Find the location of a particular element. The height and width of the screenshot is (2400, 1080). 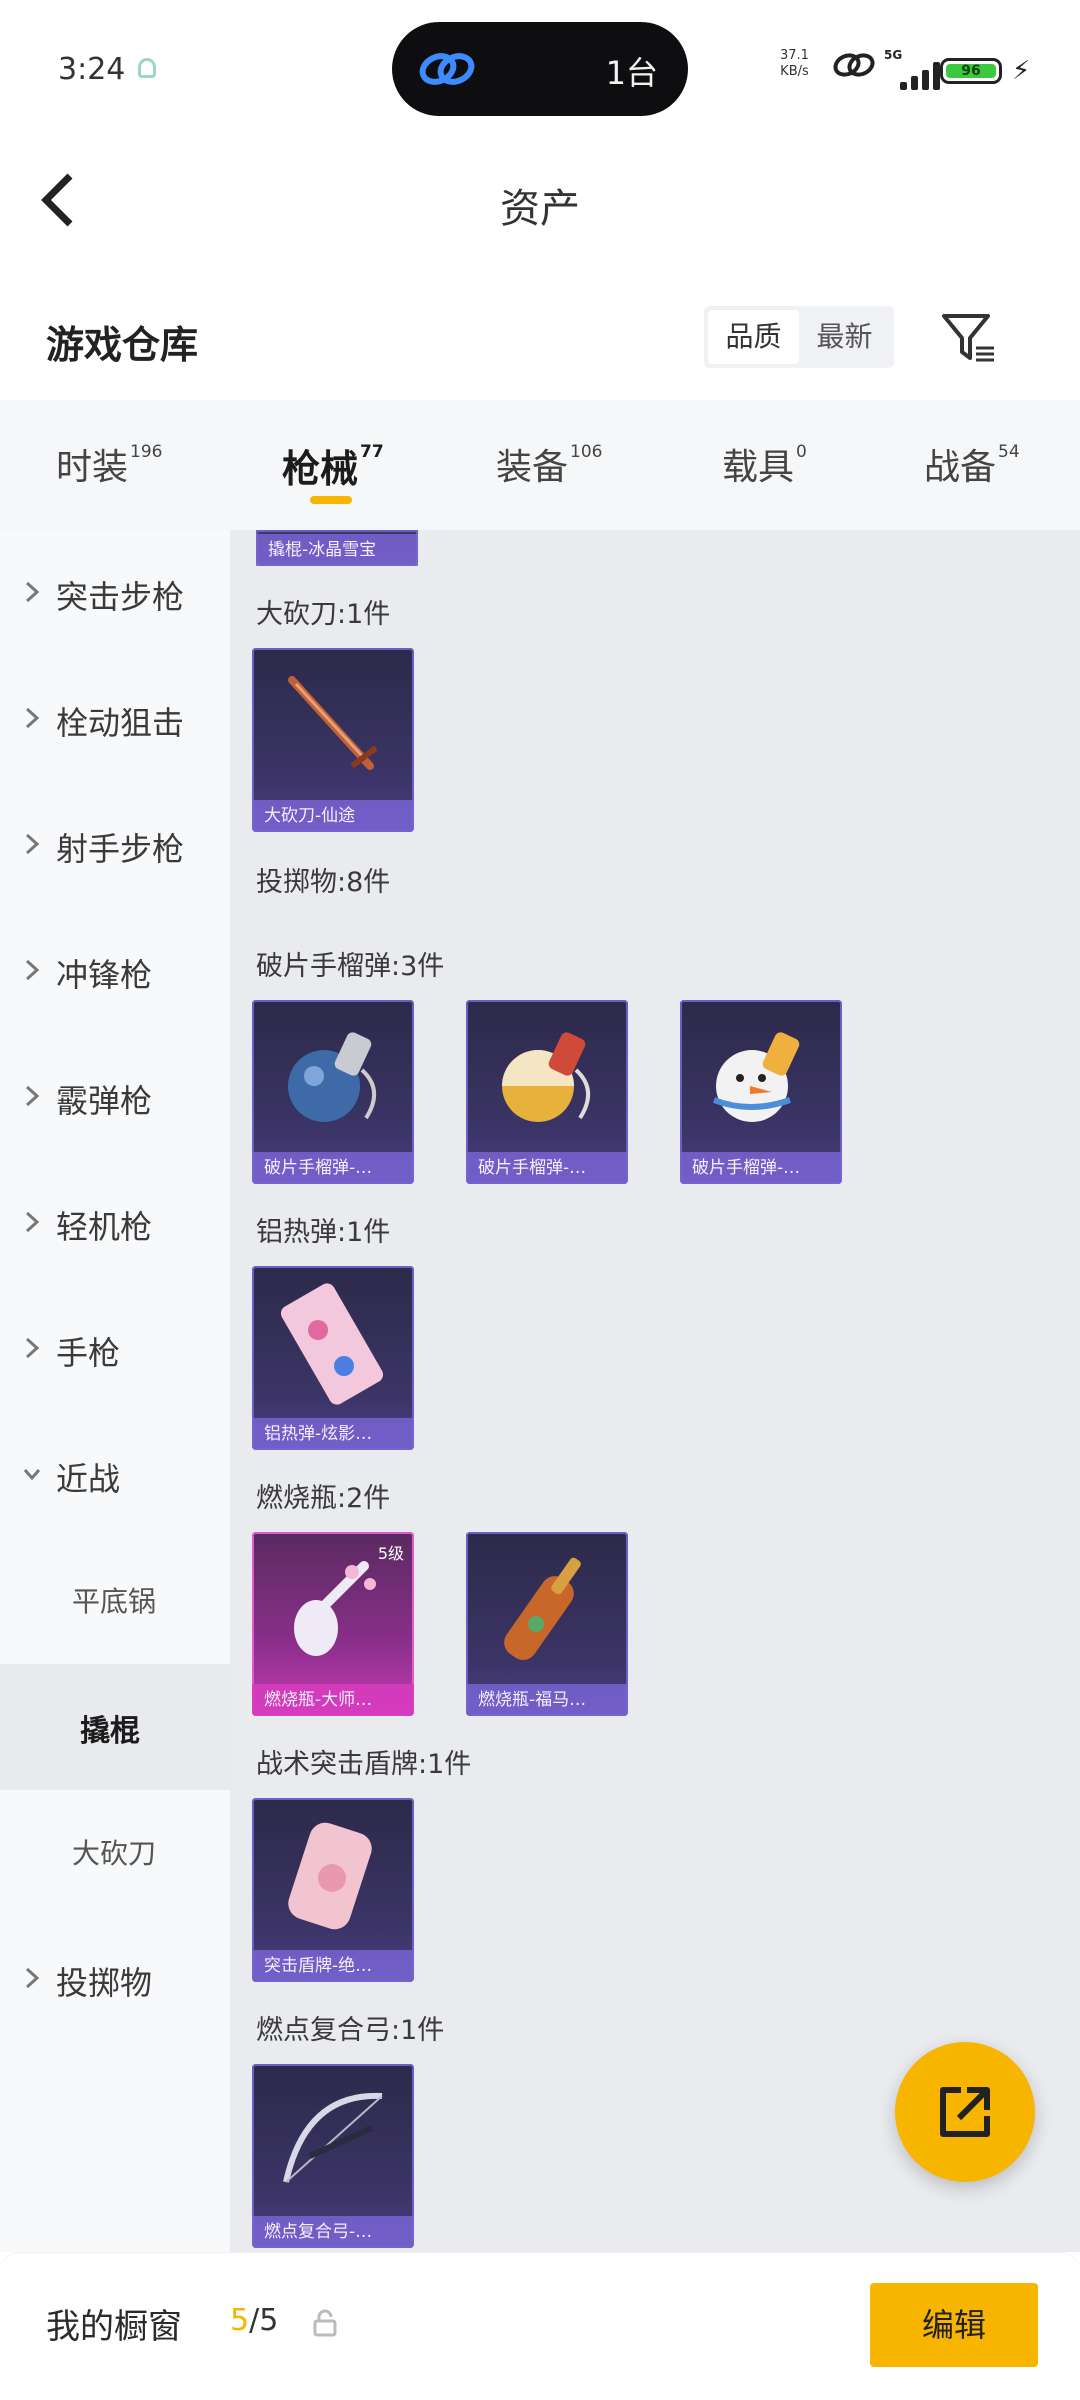

sidebar-item-label: 平底锅 is located at coordinates (114, 1601).